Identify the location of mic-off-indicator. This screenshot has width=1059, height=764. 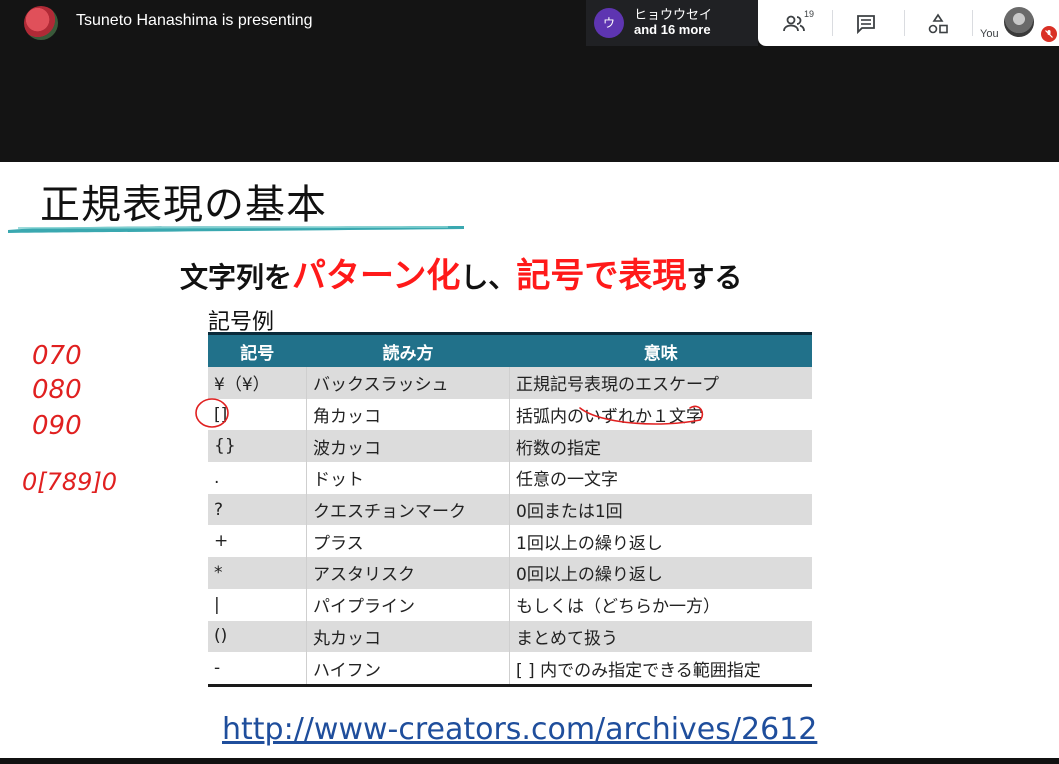
(1049, 34).